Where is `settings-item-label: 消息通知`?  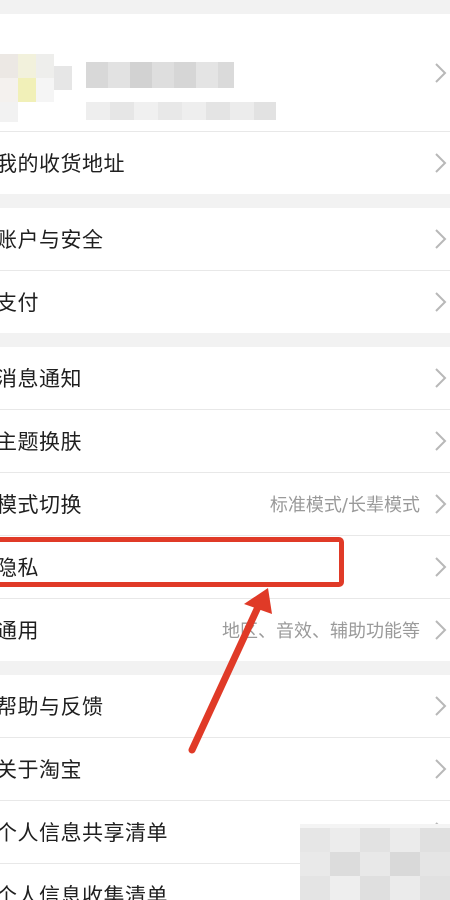 settings-item-label: 消息通知 is located at coordinates (41, 379).